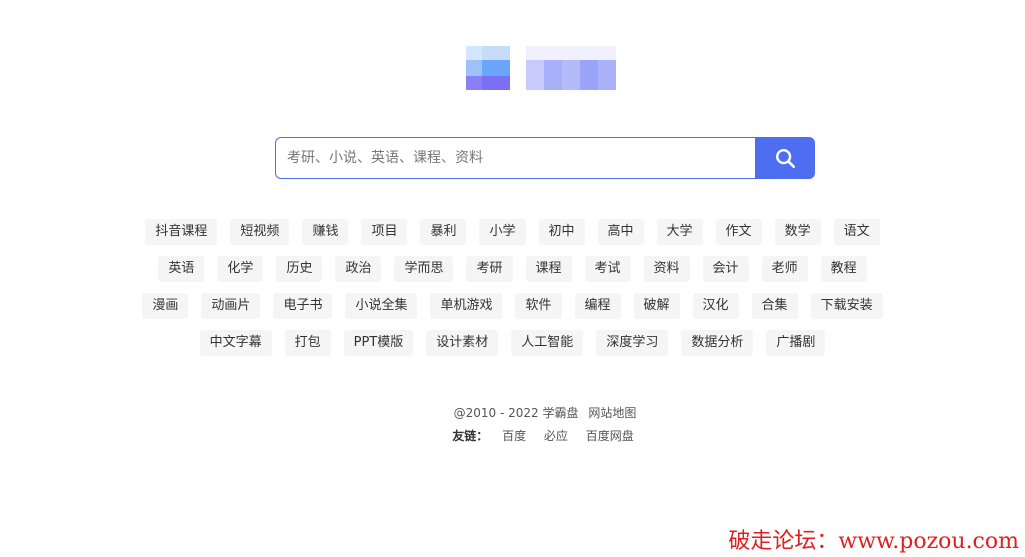 The width and height of the screenshot is (1025, 557). What do you see at coordinates (725, 269) in the screenshot?
I see `tag: 会计` at bounding box center [725, 269].